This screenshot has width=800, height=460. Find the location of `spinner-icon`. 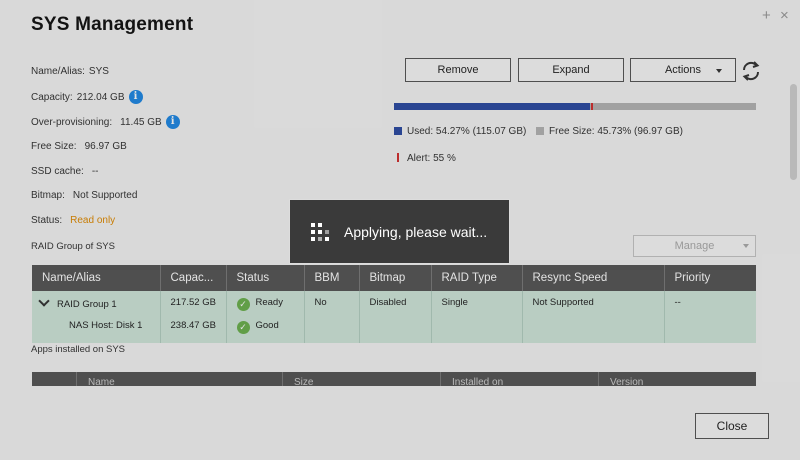

spinner-icon is located at coordinates (320, 232).